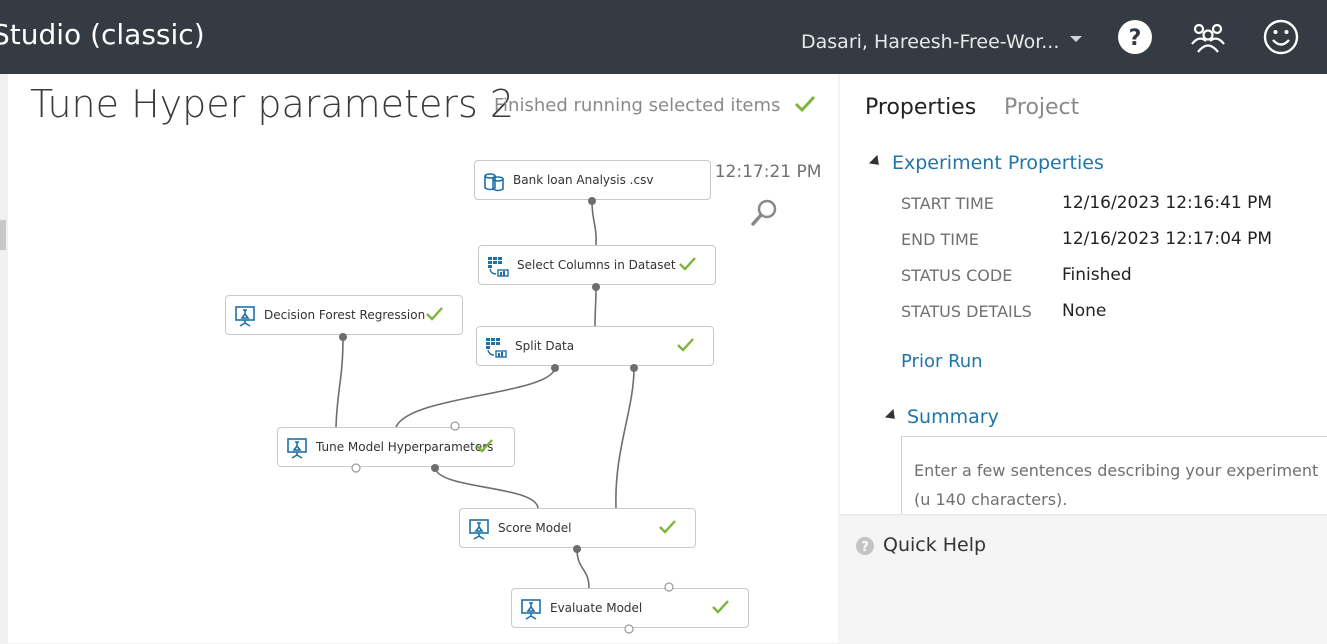 The image size is (1327, 644). I want to click on feedback-smiley-icon, so click(1281, 37).